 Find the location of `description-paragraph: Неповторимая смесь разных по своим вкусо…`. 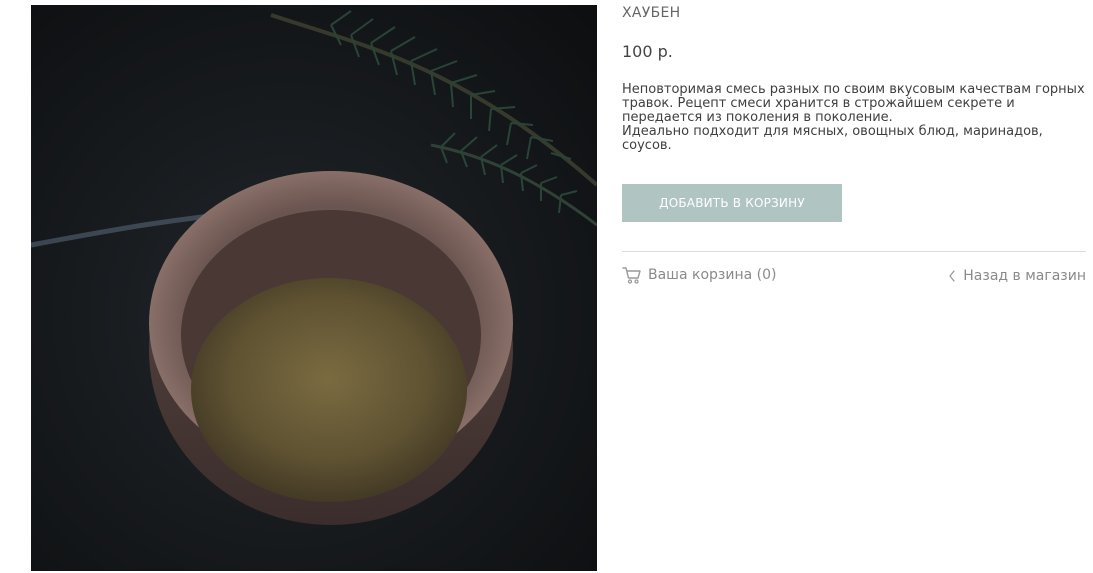

description-paragraph: Неповторимая смесь разных по своим вкусо… is located at coordinates (853, 103).